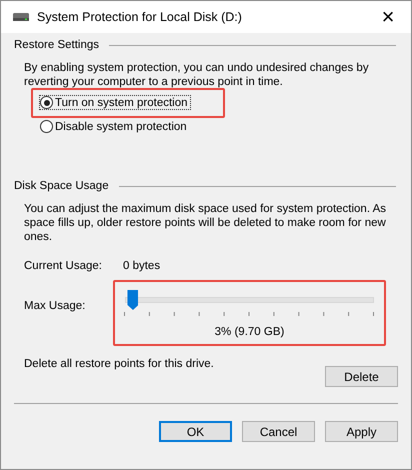 The width and height of the screenshot is (412, 470). I want to click on window-title: System Protection for Local Disk (D:), so click(140, 17).